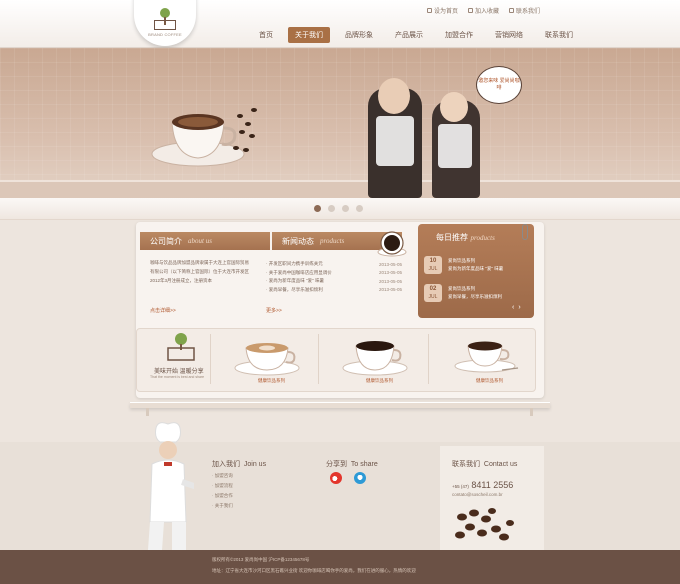 The width and height of the screenshot is (680, 584). I want to click on tencent-weibo-icon, so click(360, 478).